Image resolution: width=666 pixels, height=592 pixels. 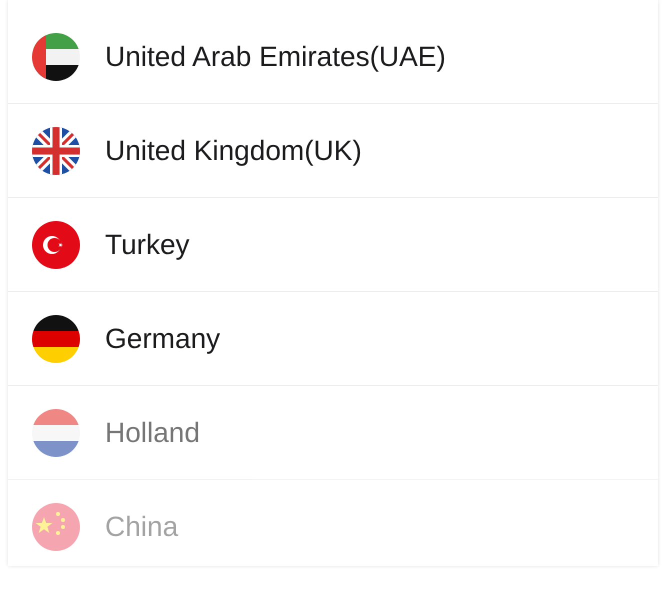 What do you see at coordinates (275, 56) in the screenshot?
I see `country-name: United Arab Emirates(UAE)` at bounding box center [275, 56].